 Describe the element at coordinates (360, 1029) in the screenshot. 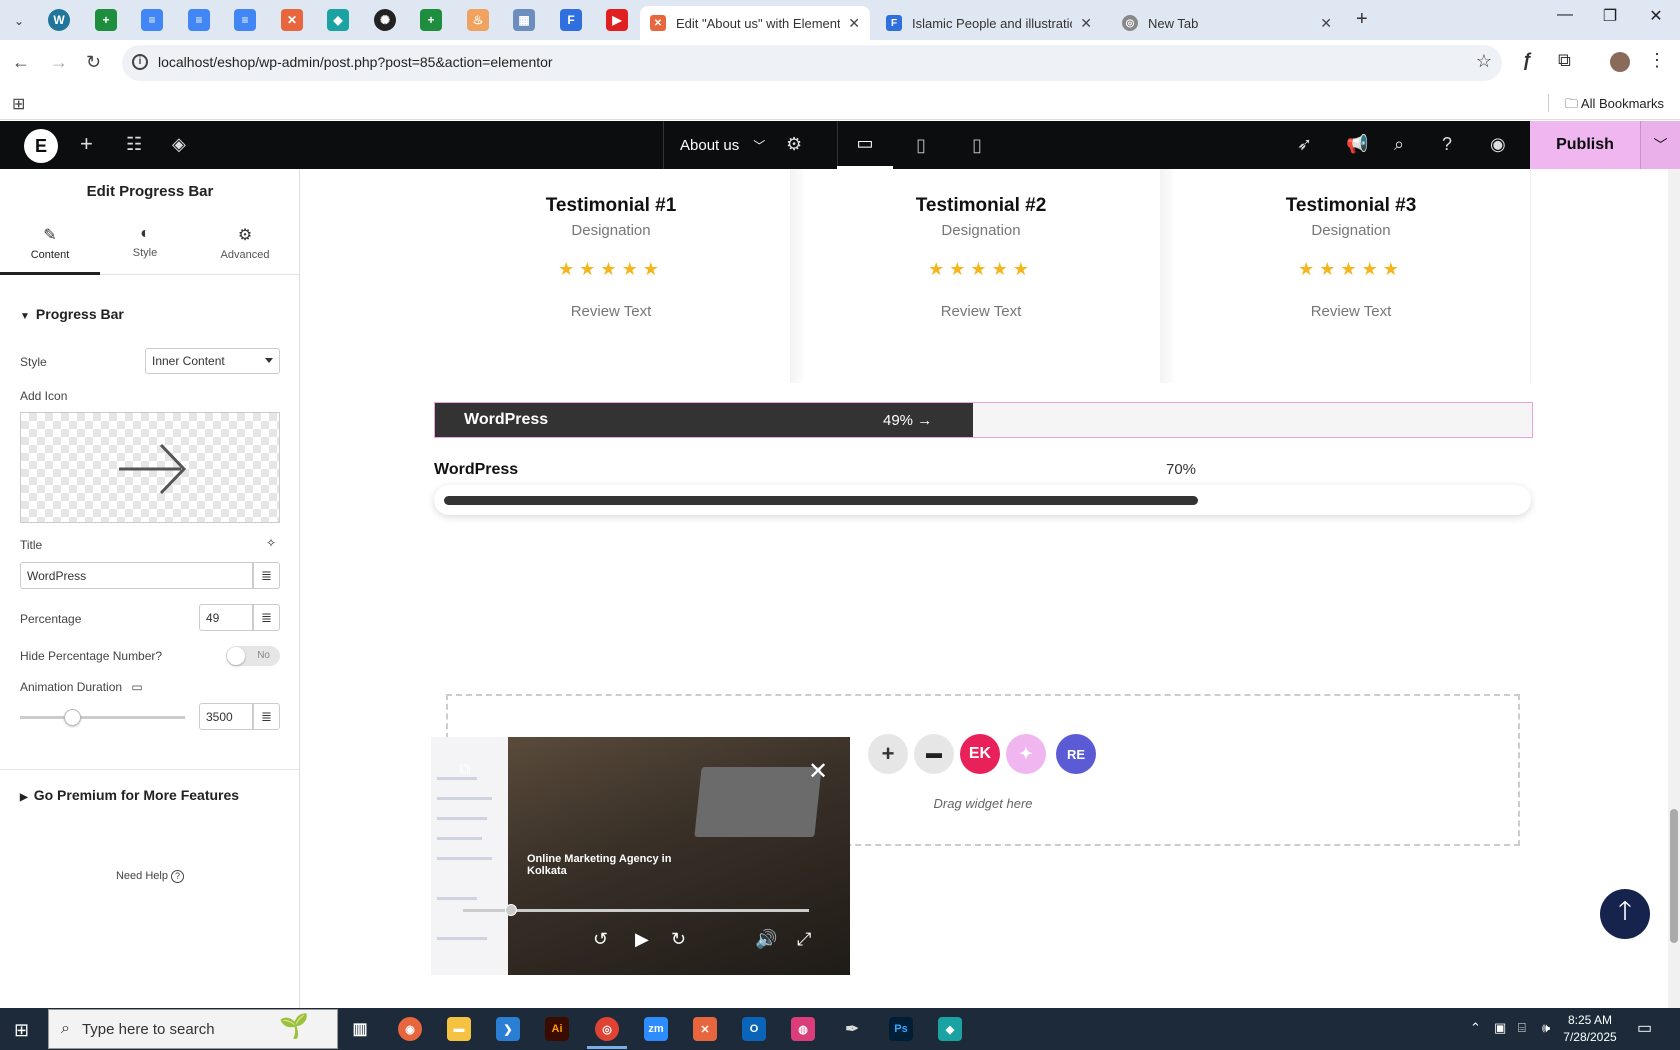

I see `task-view-icon: ▥` at that location.